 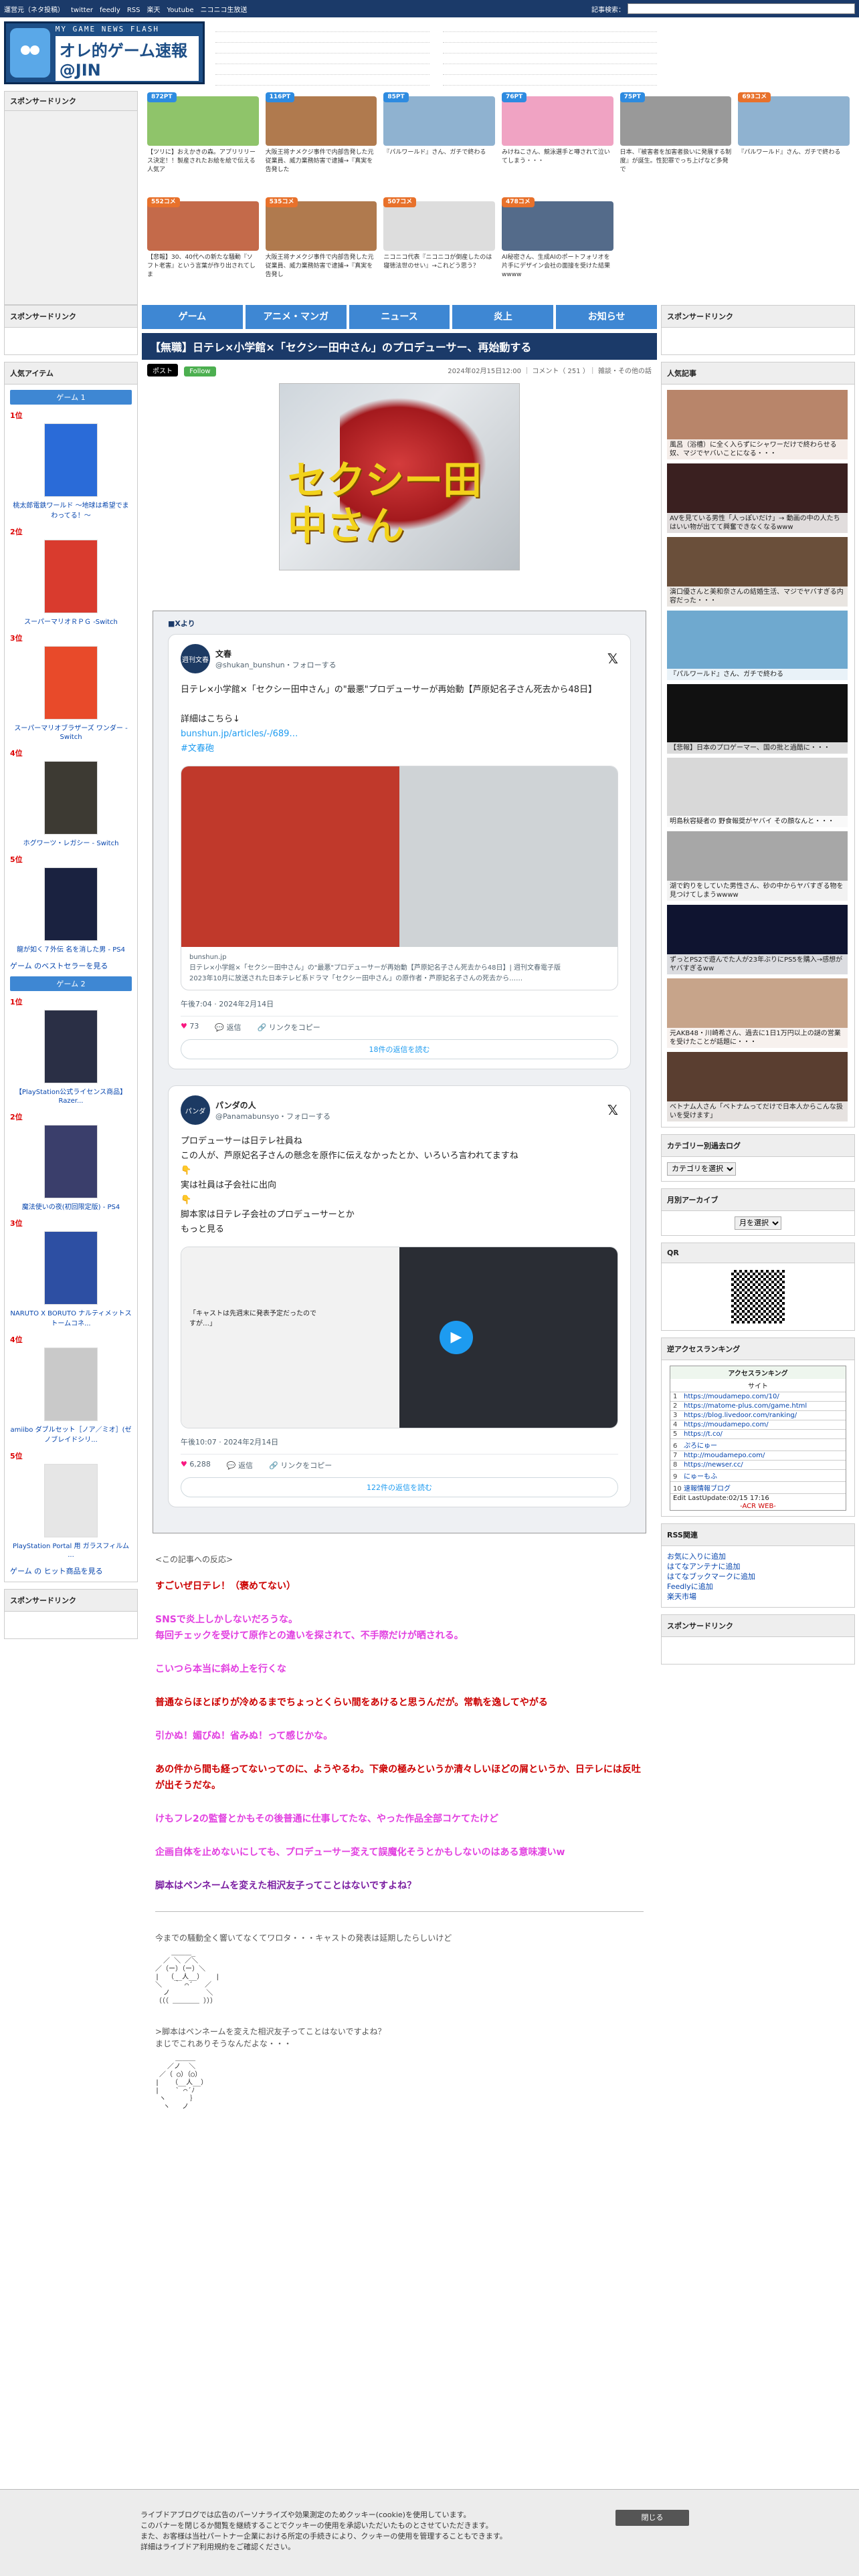 I want to click on popular-article: ずっとPS2で遊んでた人が23年ぶりにPS5を購入→感想がヤバすぎるww, so click(x=758, y=940).